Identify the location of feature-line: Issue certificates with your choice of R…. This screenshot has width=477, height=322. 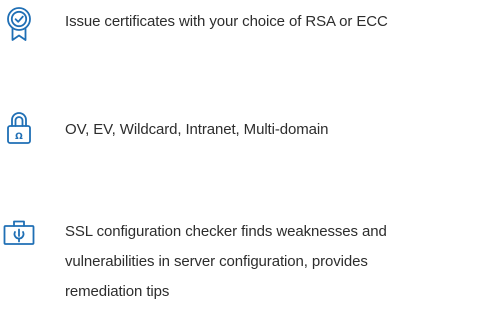
(226, 21).